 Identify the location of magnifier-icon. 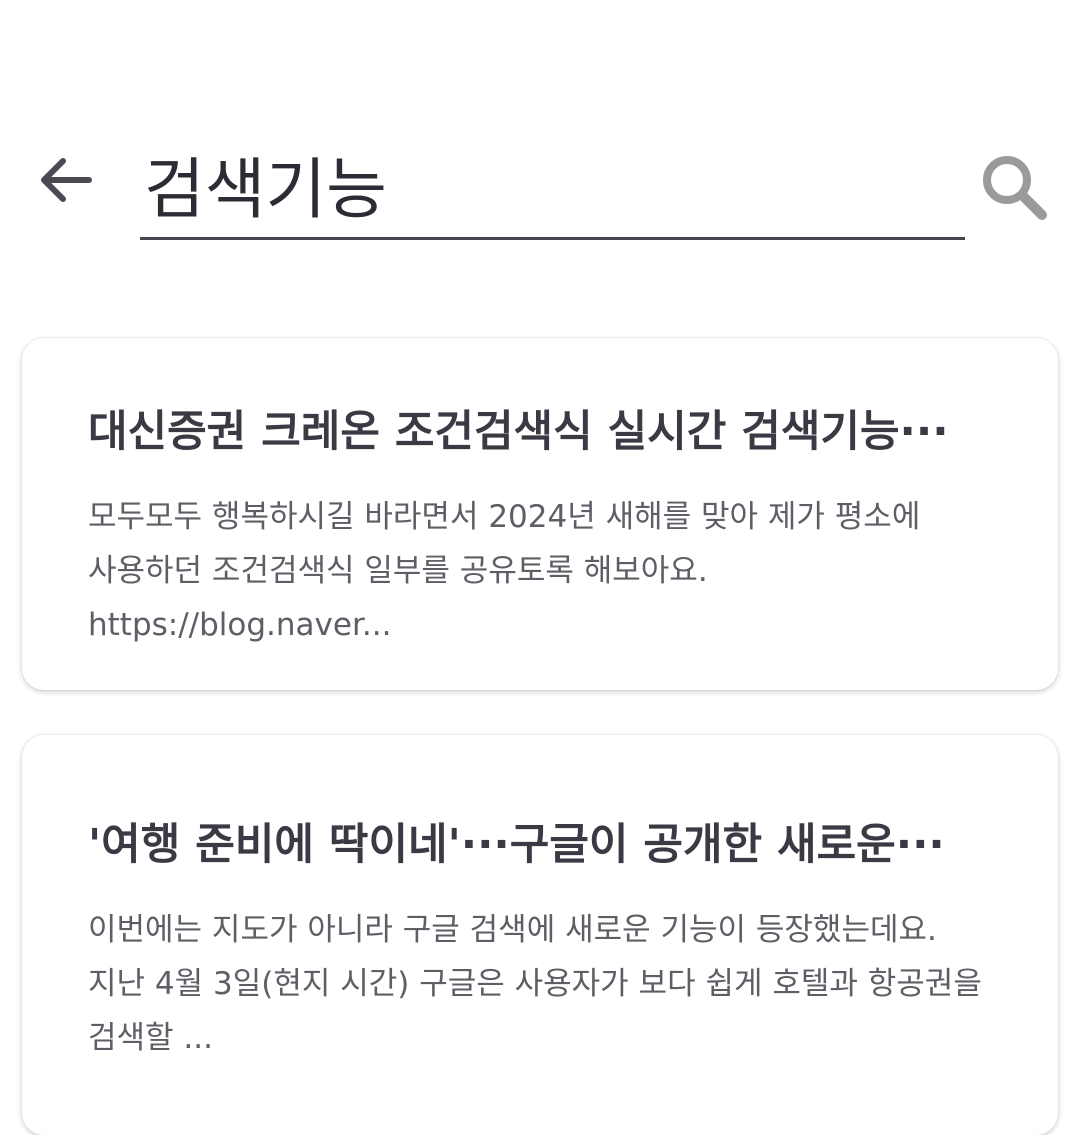
(1015, 188).